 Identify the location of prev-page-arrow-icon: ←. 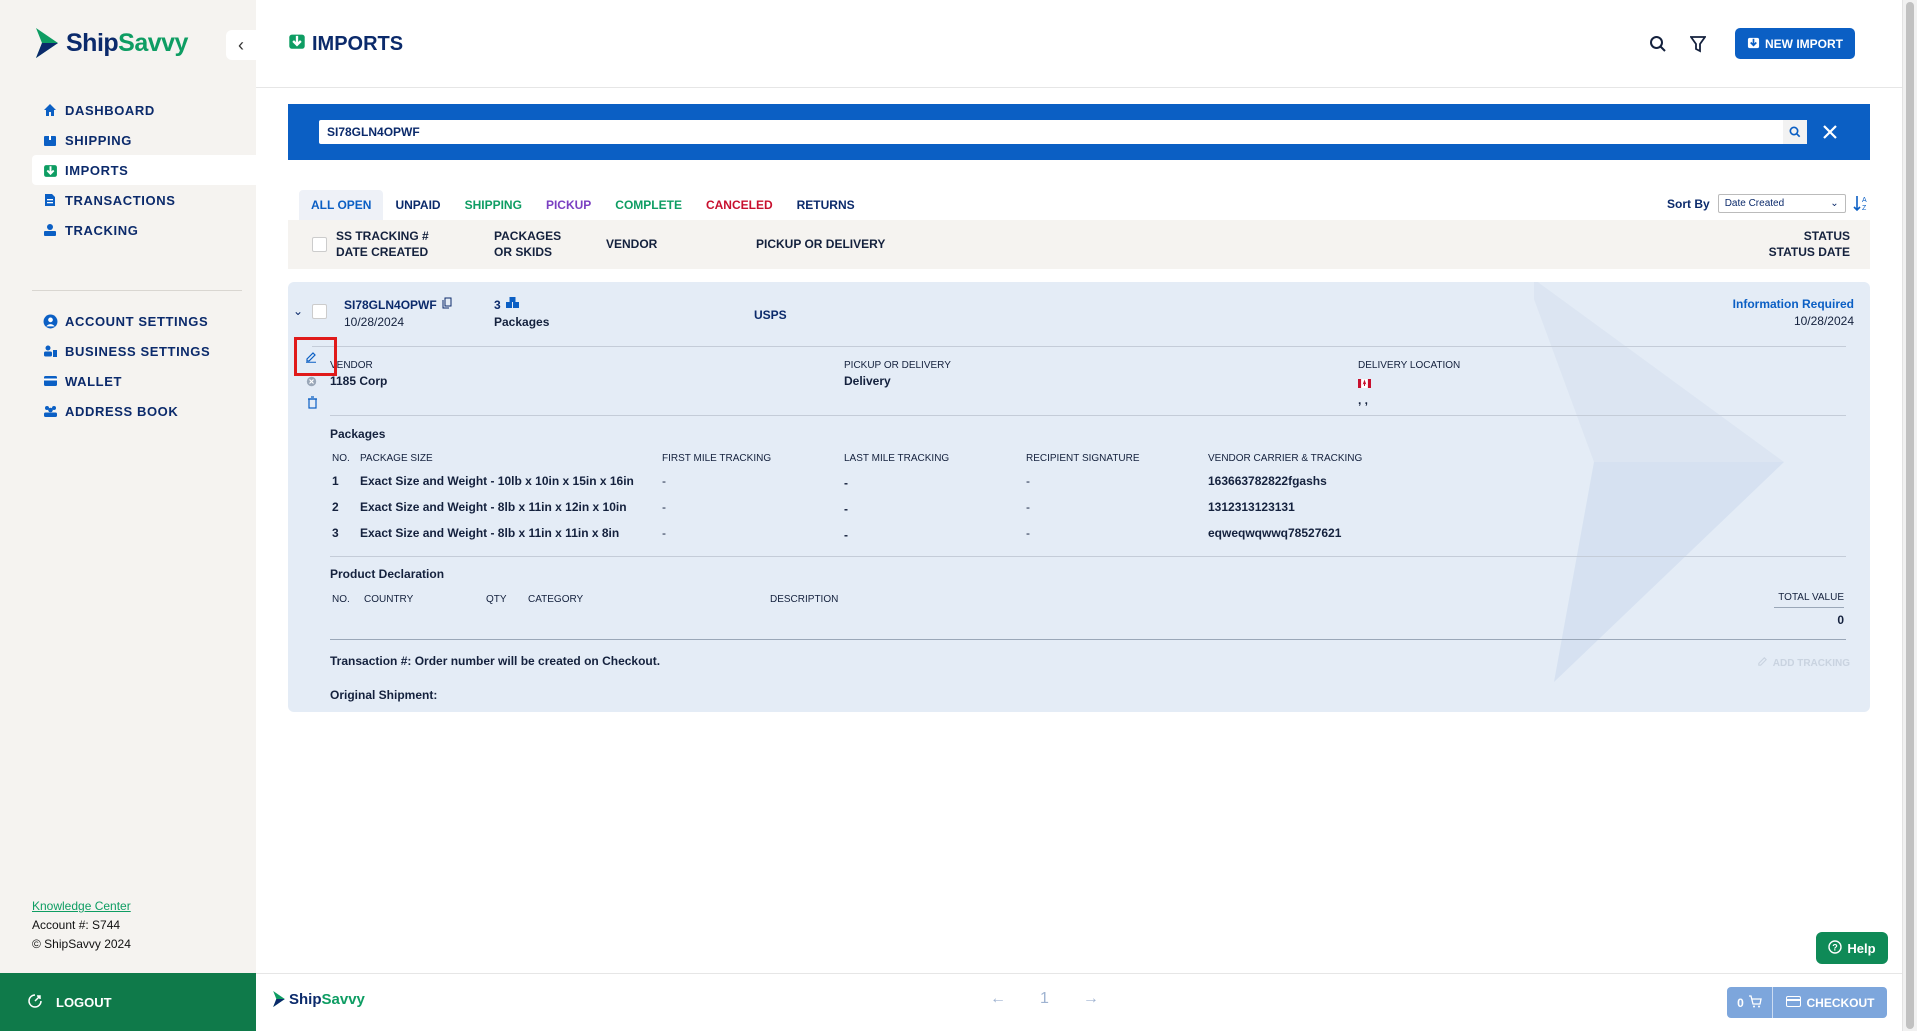
(998, 999).